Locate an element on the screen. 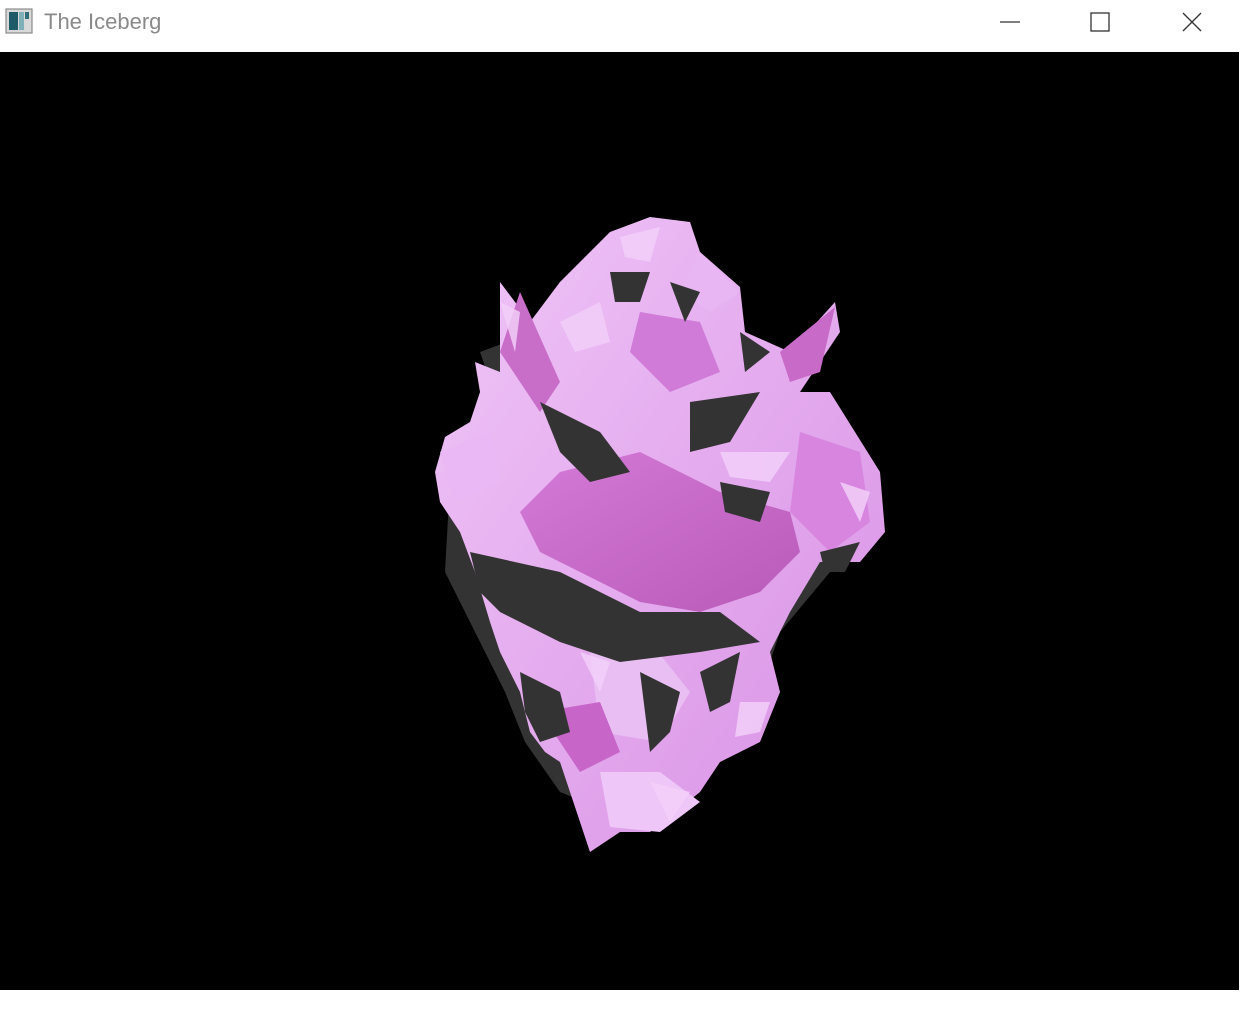 The height and width of the screenshot is (1028, 1242). minimize-icon is located at coordinates (1010, 22).